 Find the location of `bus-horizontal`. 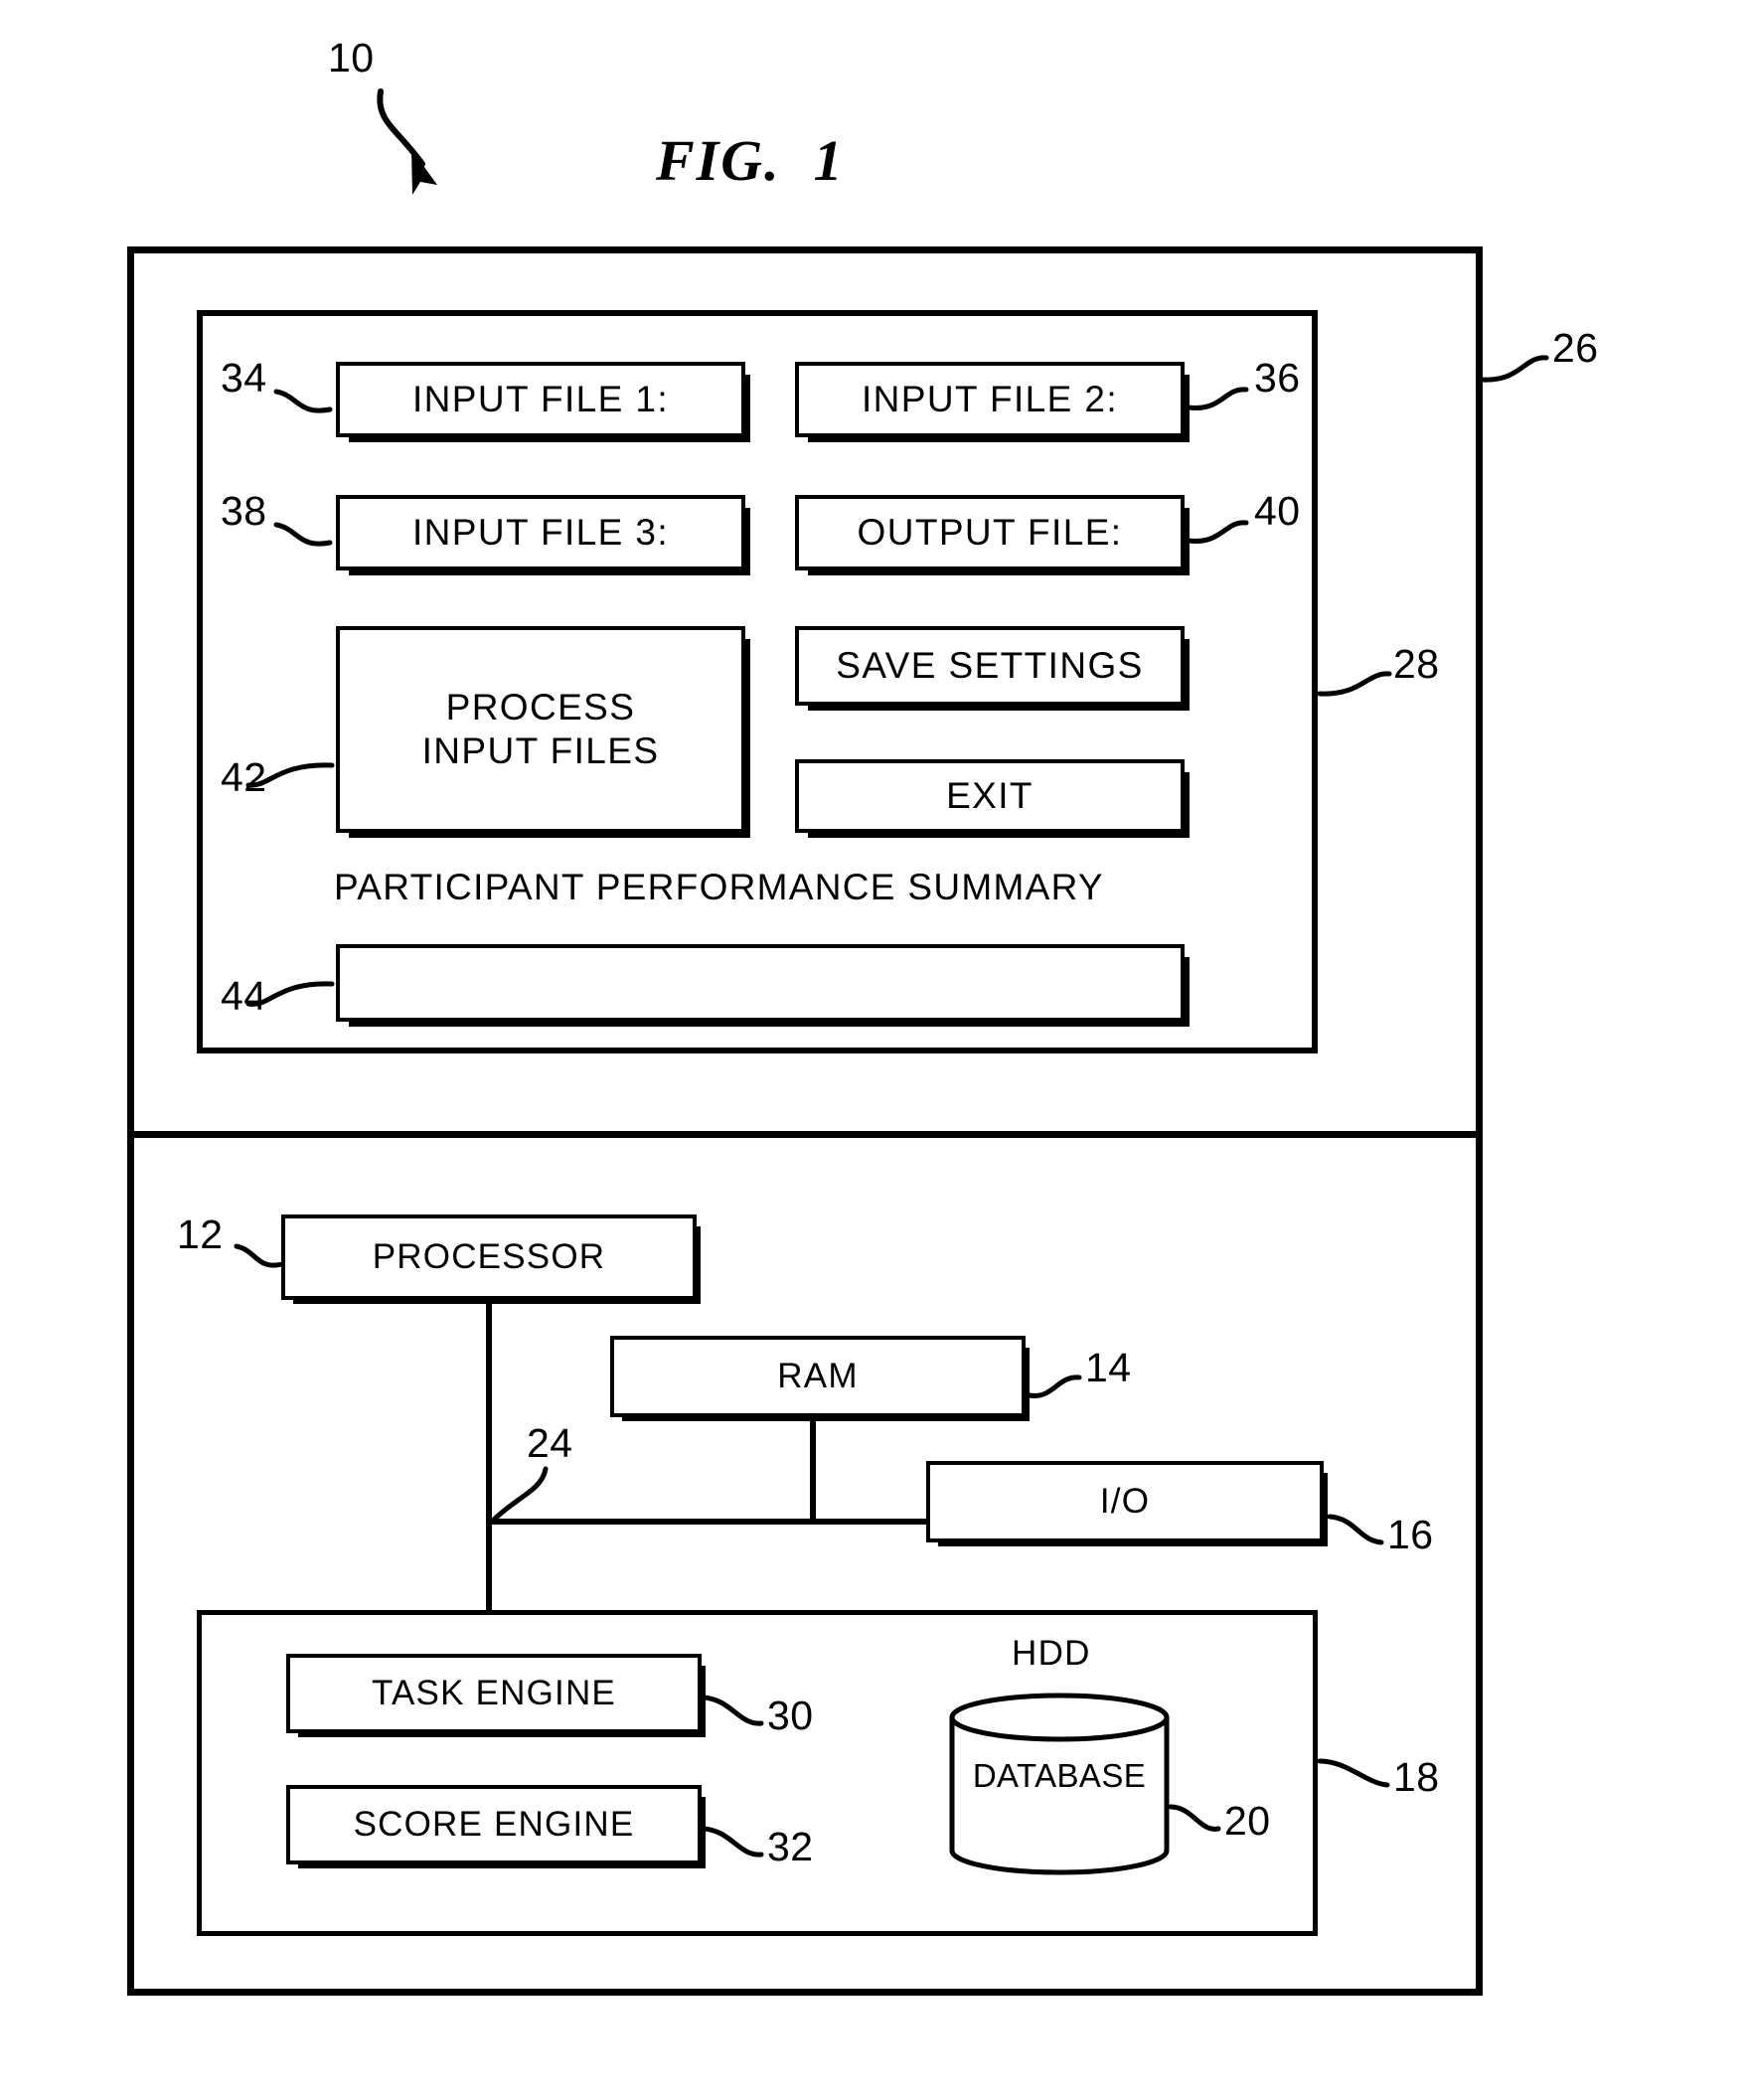

bus-horizontal is located at coordinates (709, 1522).